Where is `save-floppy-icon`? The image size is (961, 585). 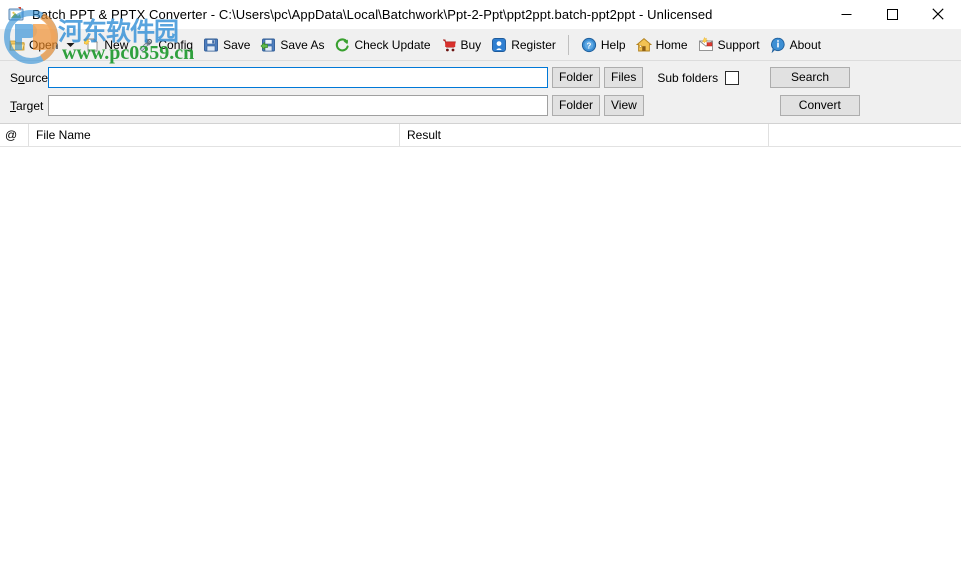
save-floppy-icon is located at coordinates (211, 45).